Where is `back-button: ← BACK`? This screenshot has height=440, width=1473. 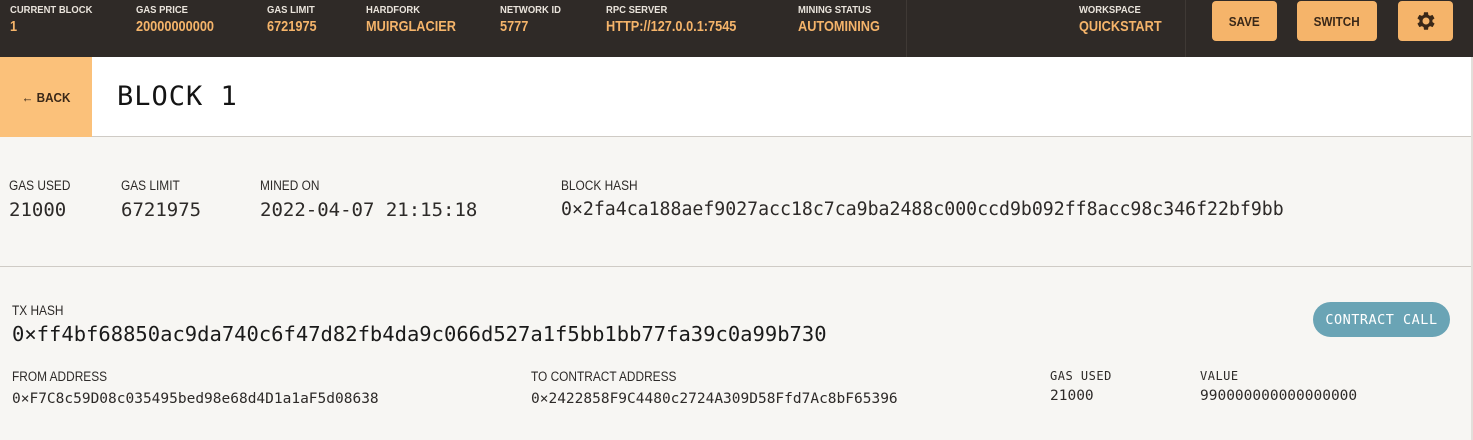 back-button: ← BACK is located at coordinates (46, 97).